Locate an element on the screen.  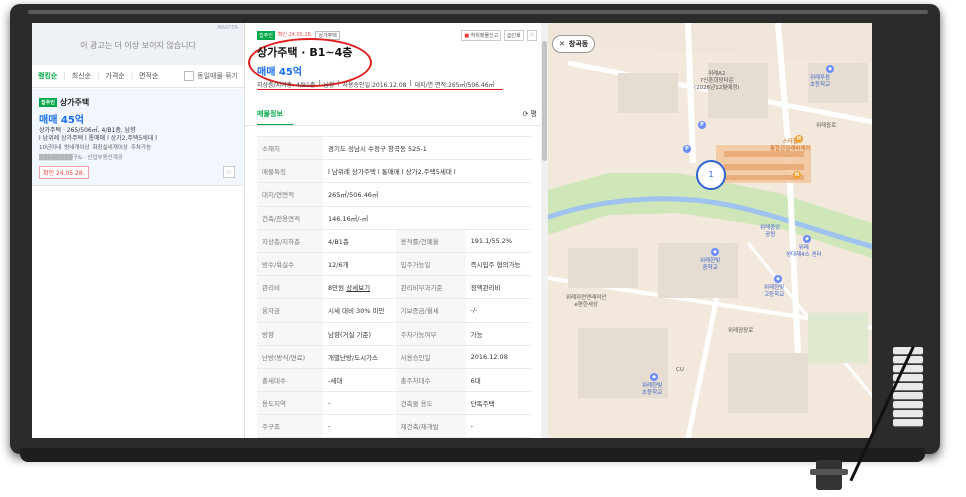
close-icon: ✕ is located at coordinates (562, 44).